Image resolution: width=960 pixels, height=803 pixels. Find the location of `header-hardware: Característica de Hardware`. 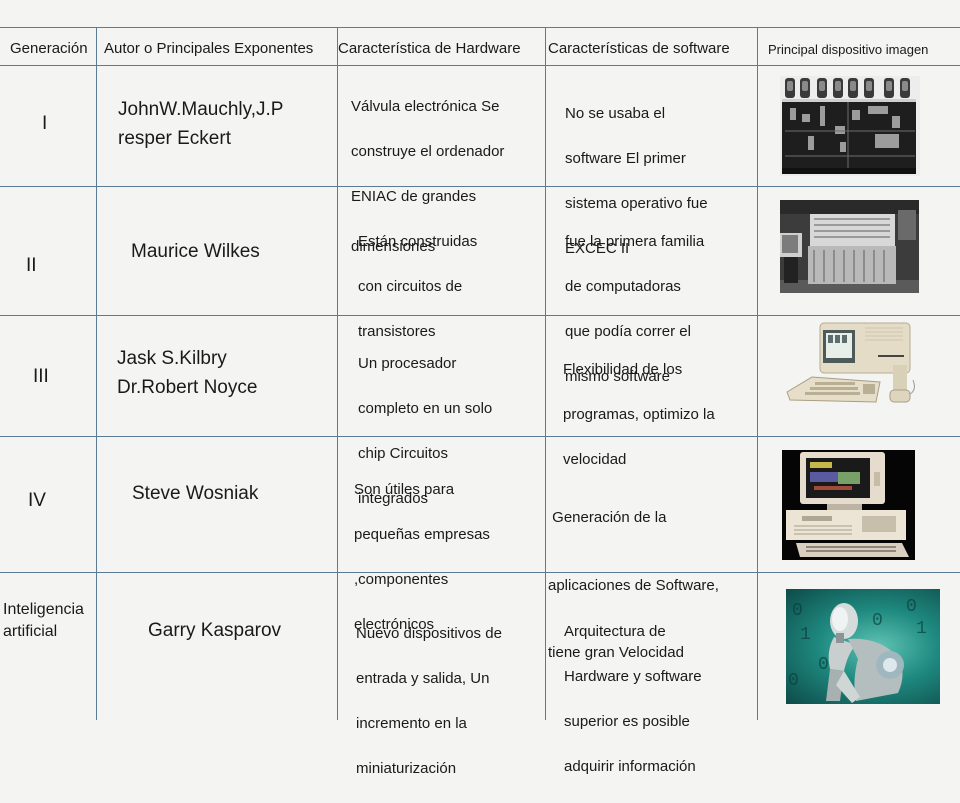

header-hardware: Característica de Hardware is located at coordinates (429, 48).